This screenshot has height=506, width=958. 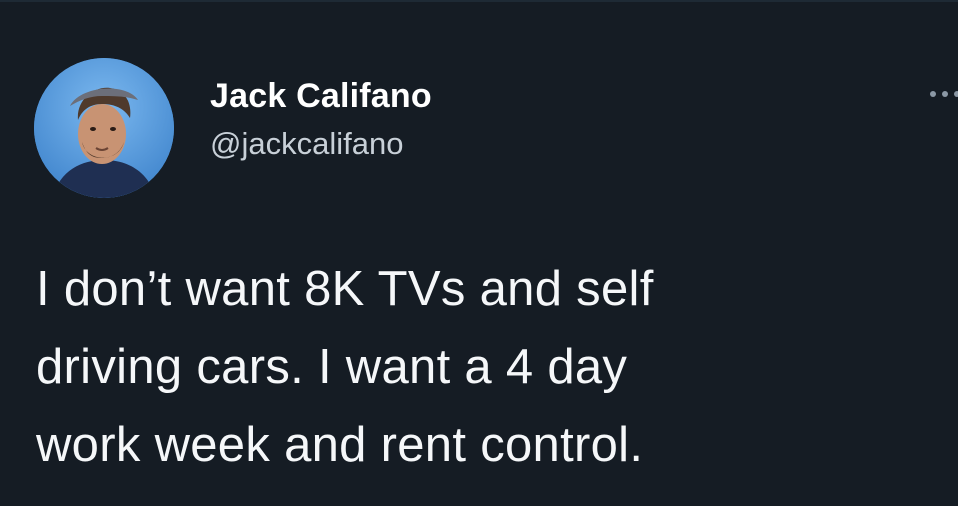 I want to click on avatar, so click(x=104, y=128).